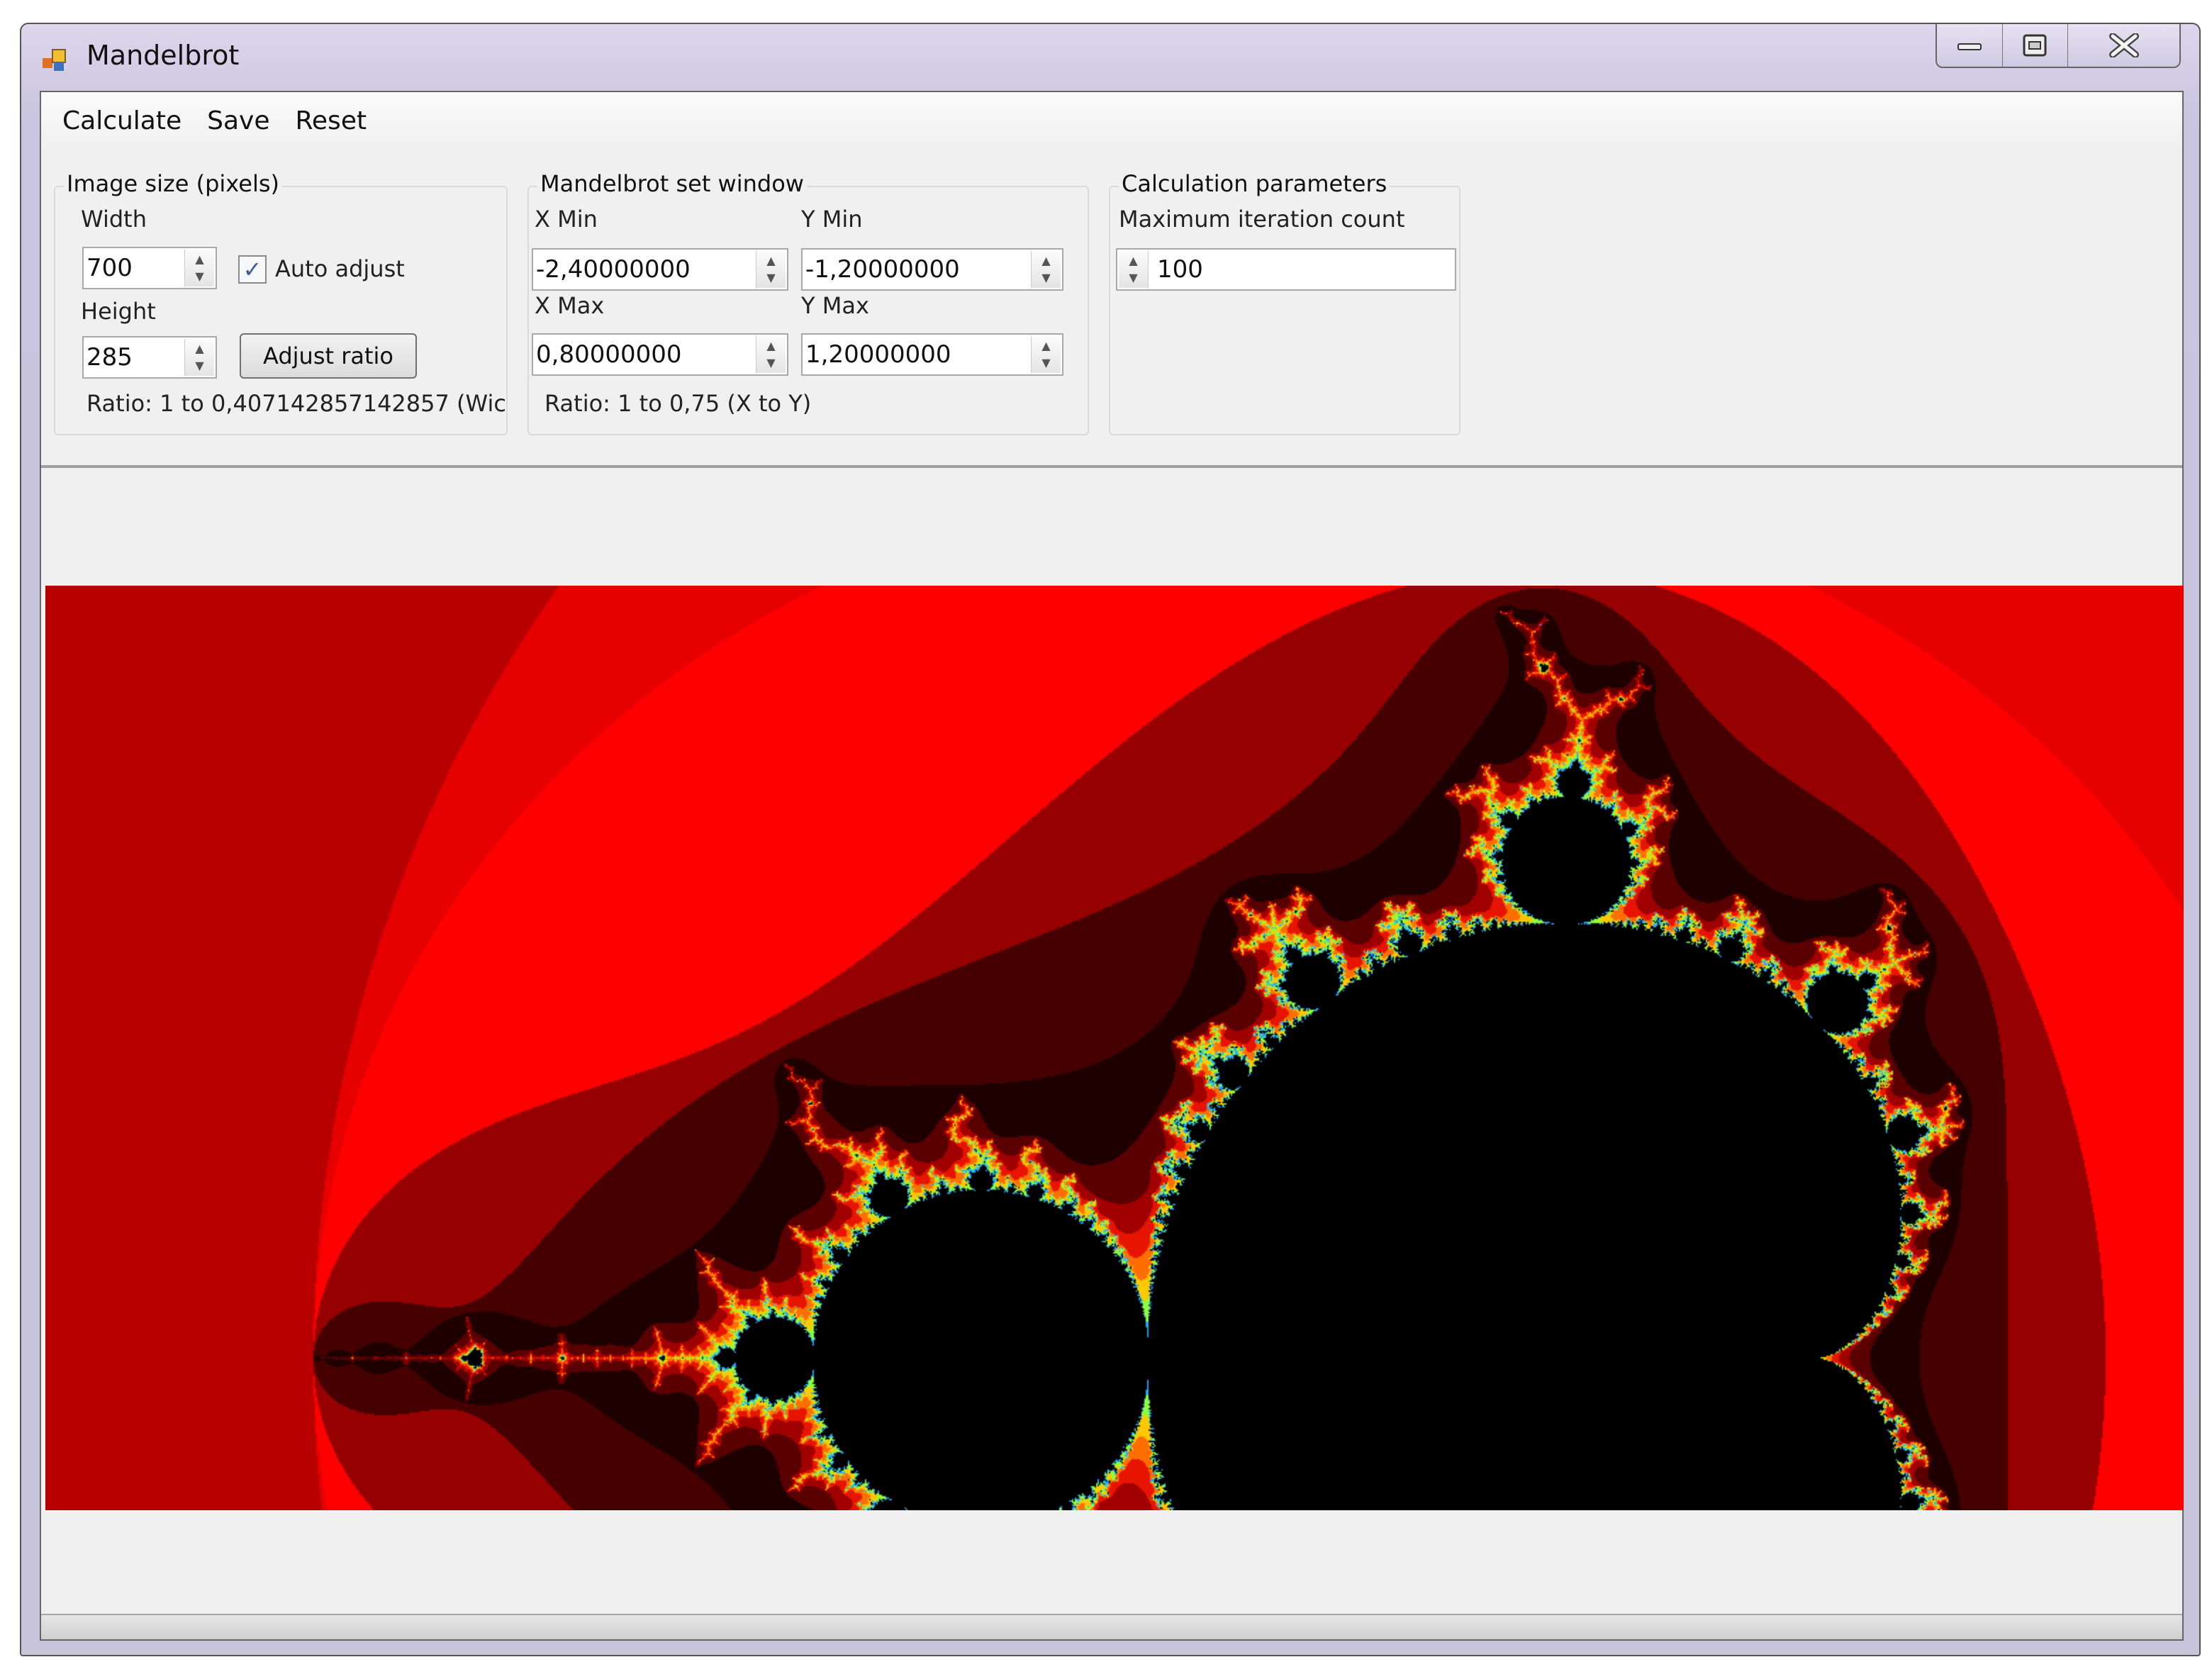  I want to click on window-title: Mandelbrot, so click(163, 55).